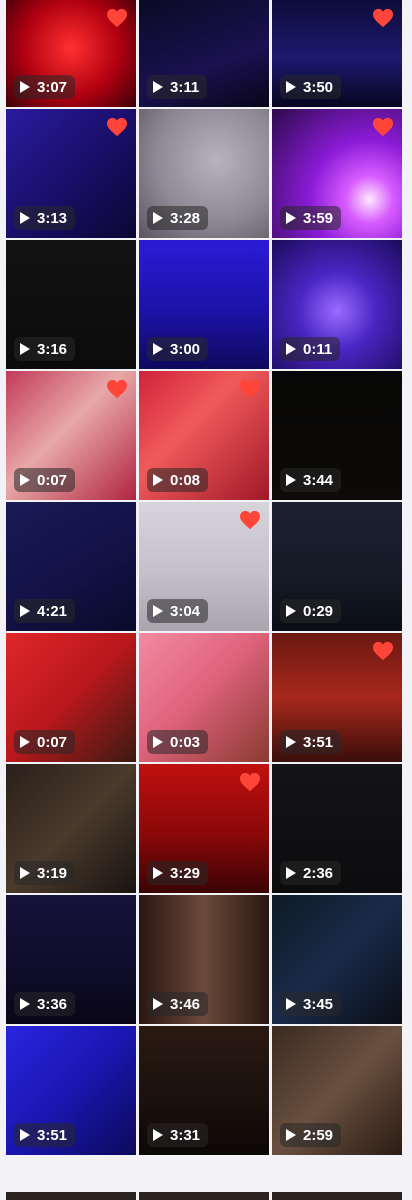 The width and height of the screenshot is (412, 1200). Describe the element at coordinates (52, 611) in the screenshot. I see `video-duration: 4:21` at that location.